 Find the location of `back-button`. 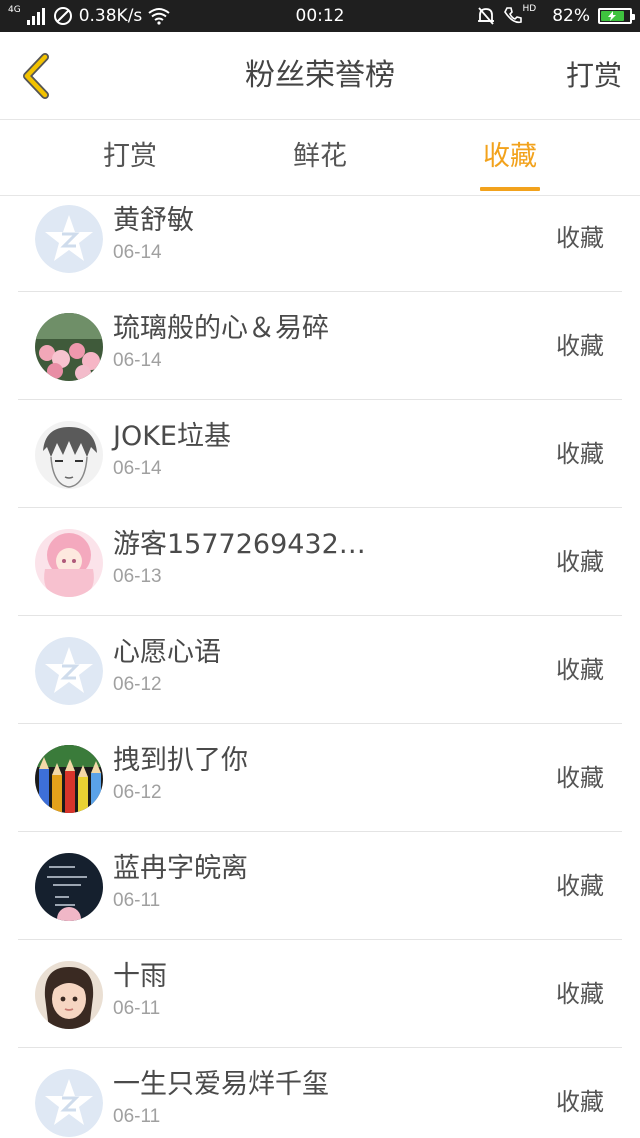

back-button is located at coordinates (36, 76).